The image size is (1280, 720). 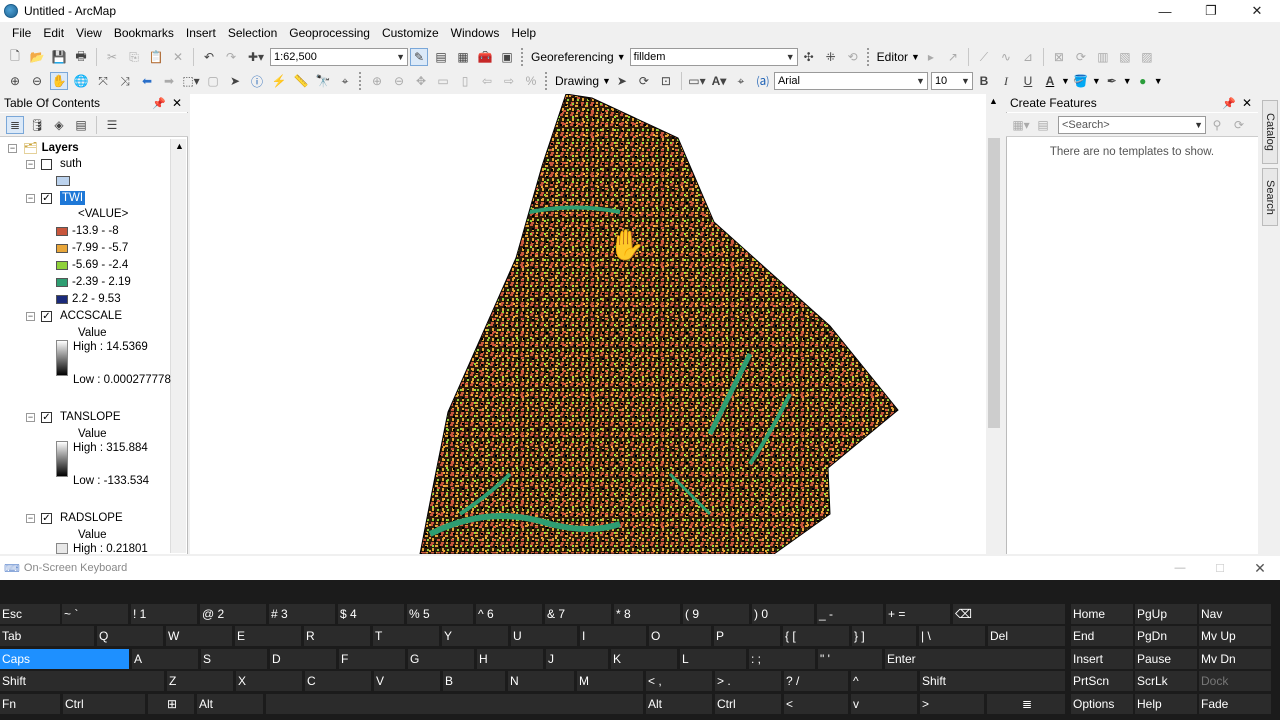 I want to click on layer-suth: − suth, so click(x=54, y=164).